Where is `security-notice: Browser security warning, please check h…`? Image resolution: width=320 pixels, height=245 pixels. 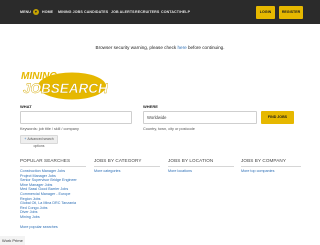 security-notice: Browser security warning, please check h… is located at coordinates (160, 47).